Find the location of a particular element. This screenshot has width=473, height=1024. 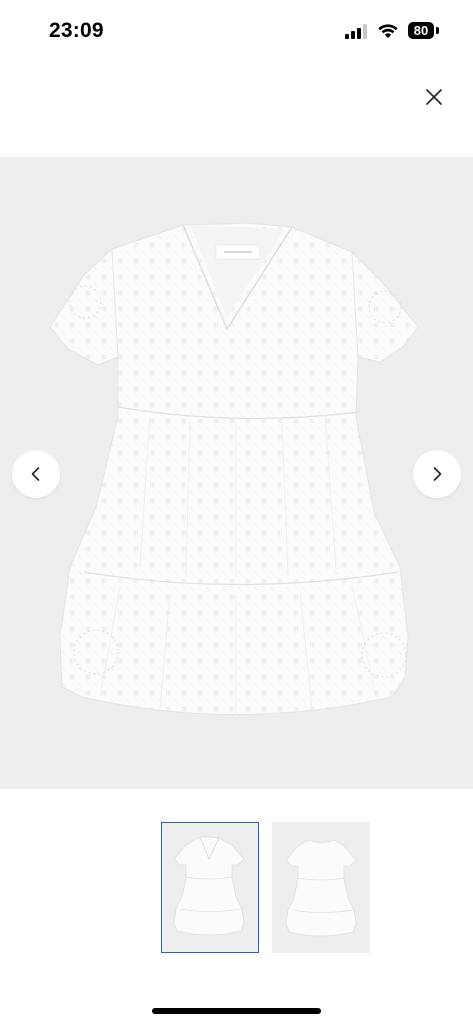

dress-back-thumbnail-image is located at coordinates (321, 888).